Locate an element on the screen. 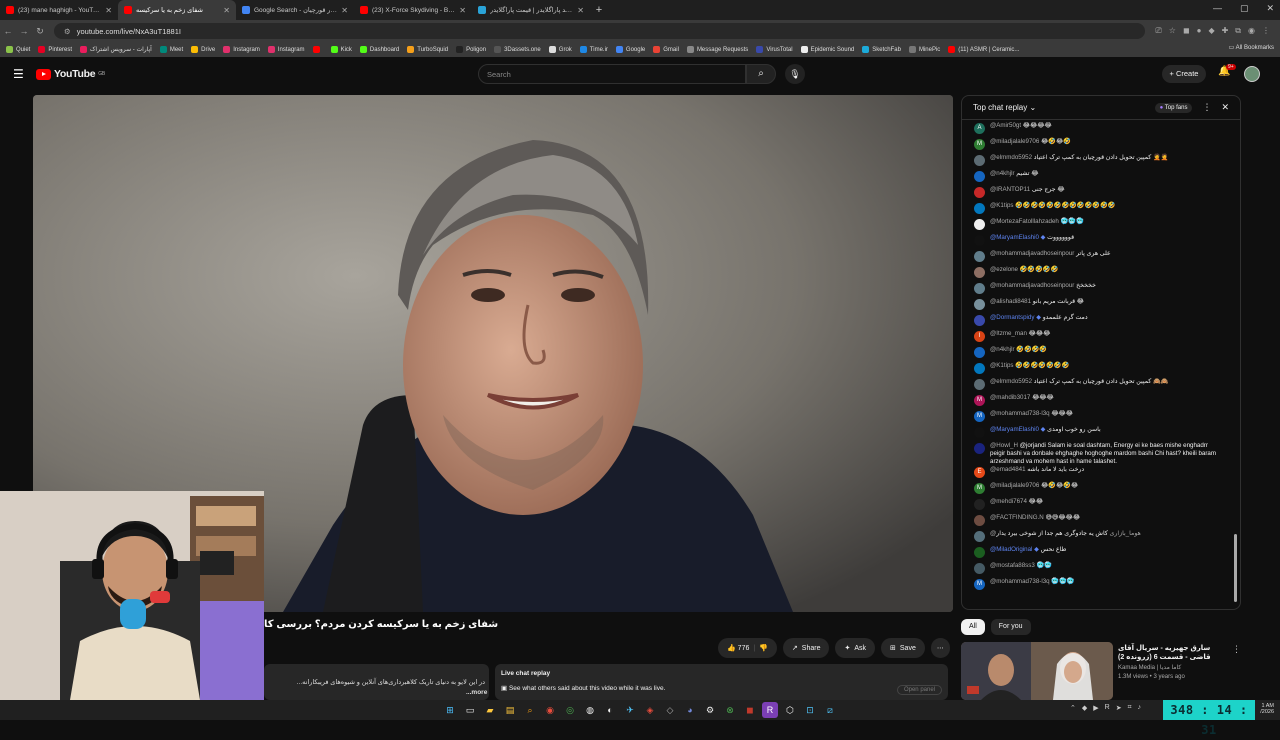 The height and width of the screenshot is (740, 1280). chat-author: @FACTFINDING.N is located at coordinates (1017, 517).